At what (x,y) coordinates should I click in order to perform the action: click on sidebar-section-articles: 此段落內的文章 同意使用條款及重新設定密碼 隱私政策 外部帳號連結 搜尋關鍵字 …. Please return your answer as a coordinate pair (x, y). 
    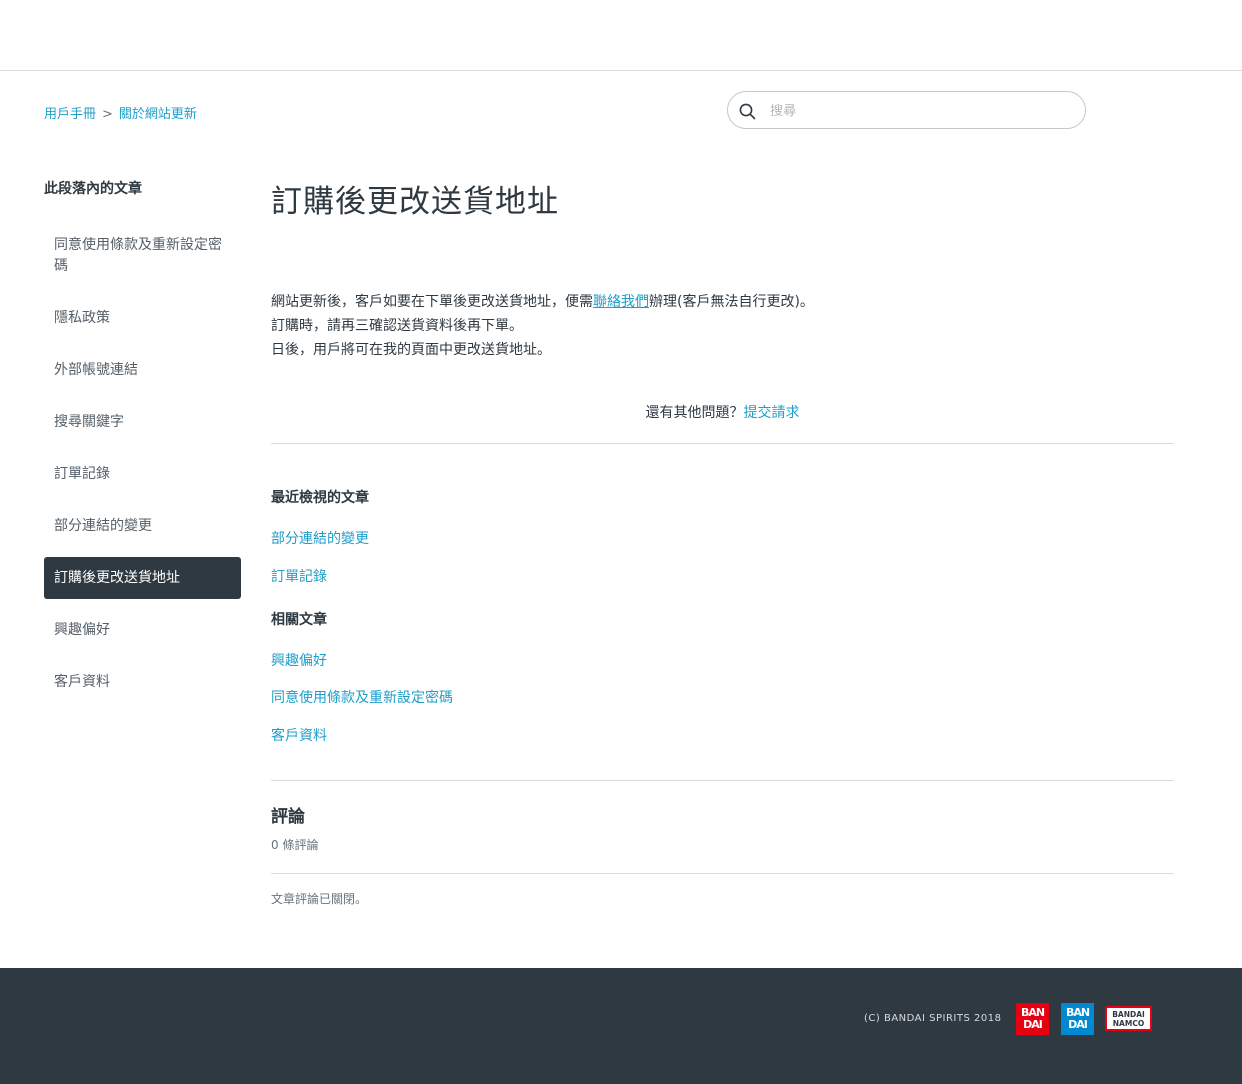
    Looking at the image, I should click on (142, 445).